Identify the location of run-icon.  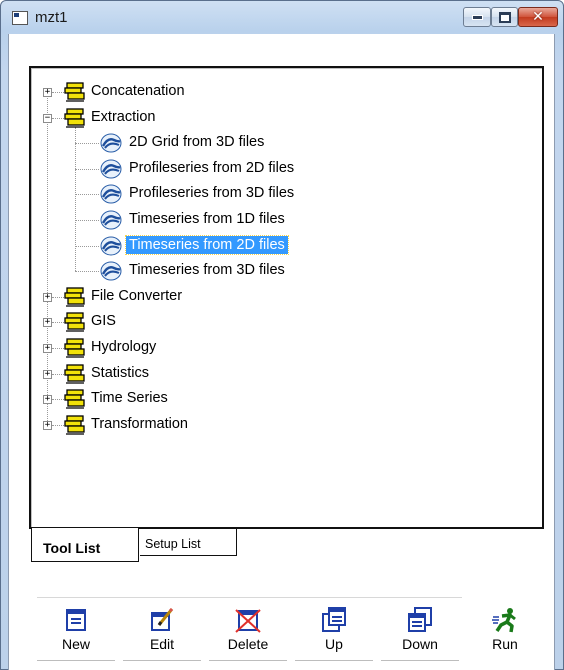
(504, 620).